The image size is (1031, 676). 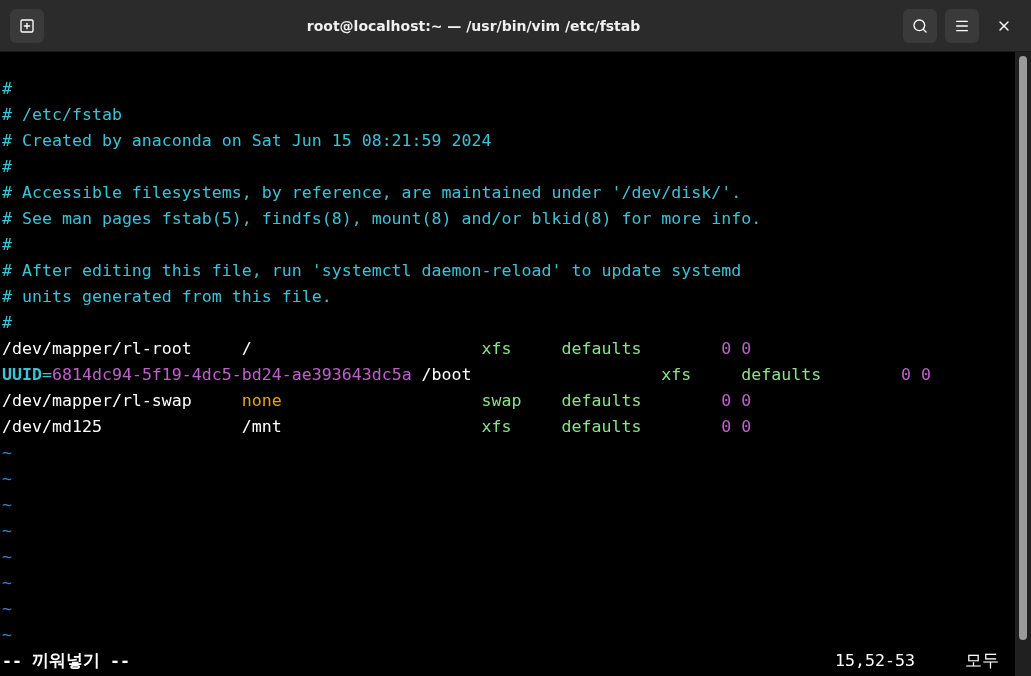 I want to click on code-text: /dev/md125, so click(x=52, y=426).